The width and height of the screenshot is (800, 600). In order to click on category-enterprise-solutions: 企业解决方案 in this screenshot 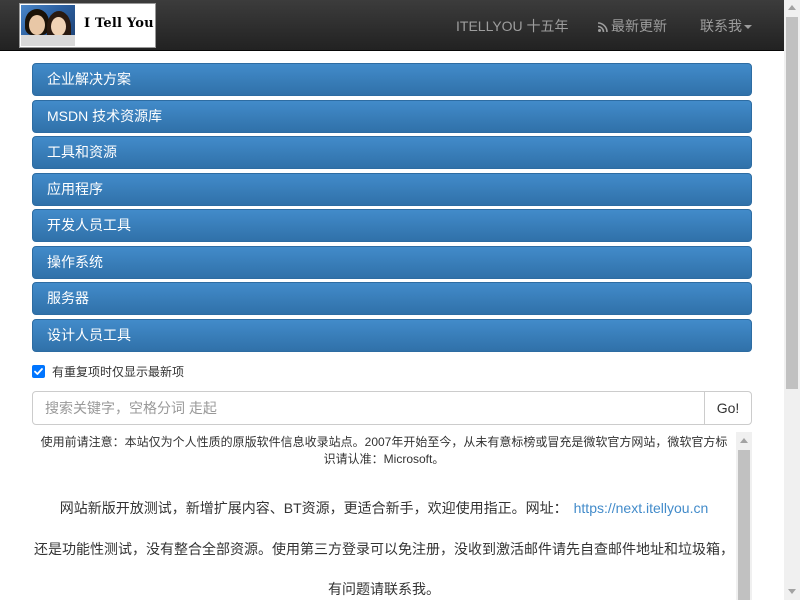, I will do `click(392, 79)`.